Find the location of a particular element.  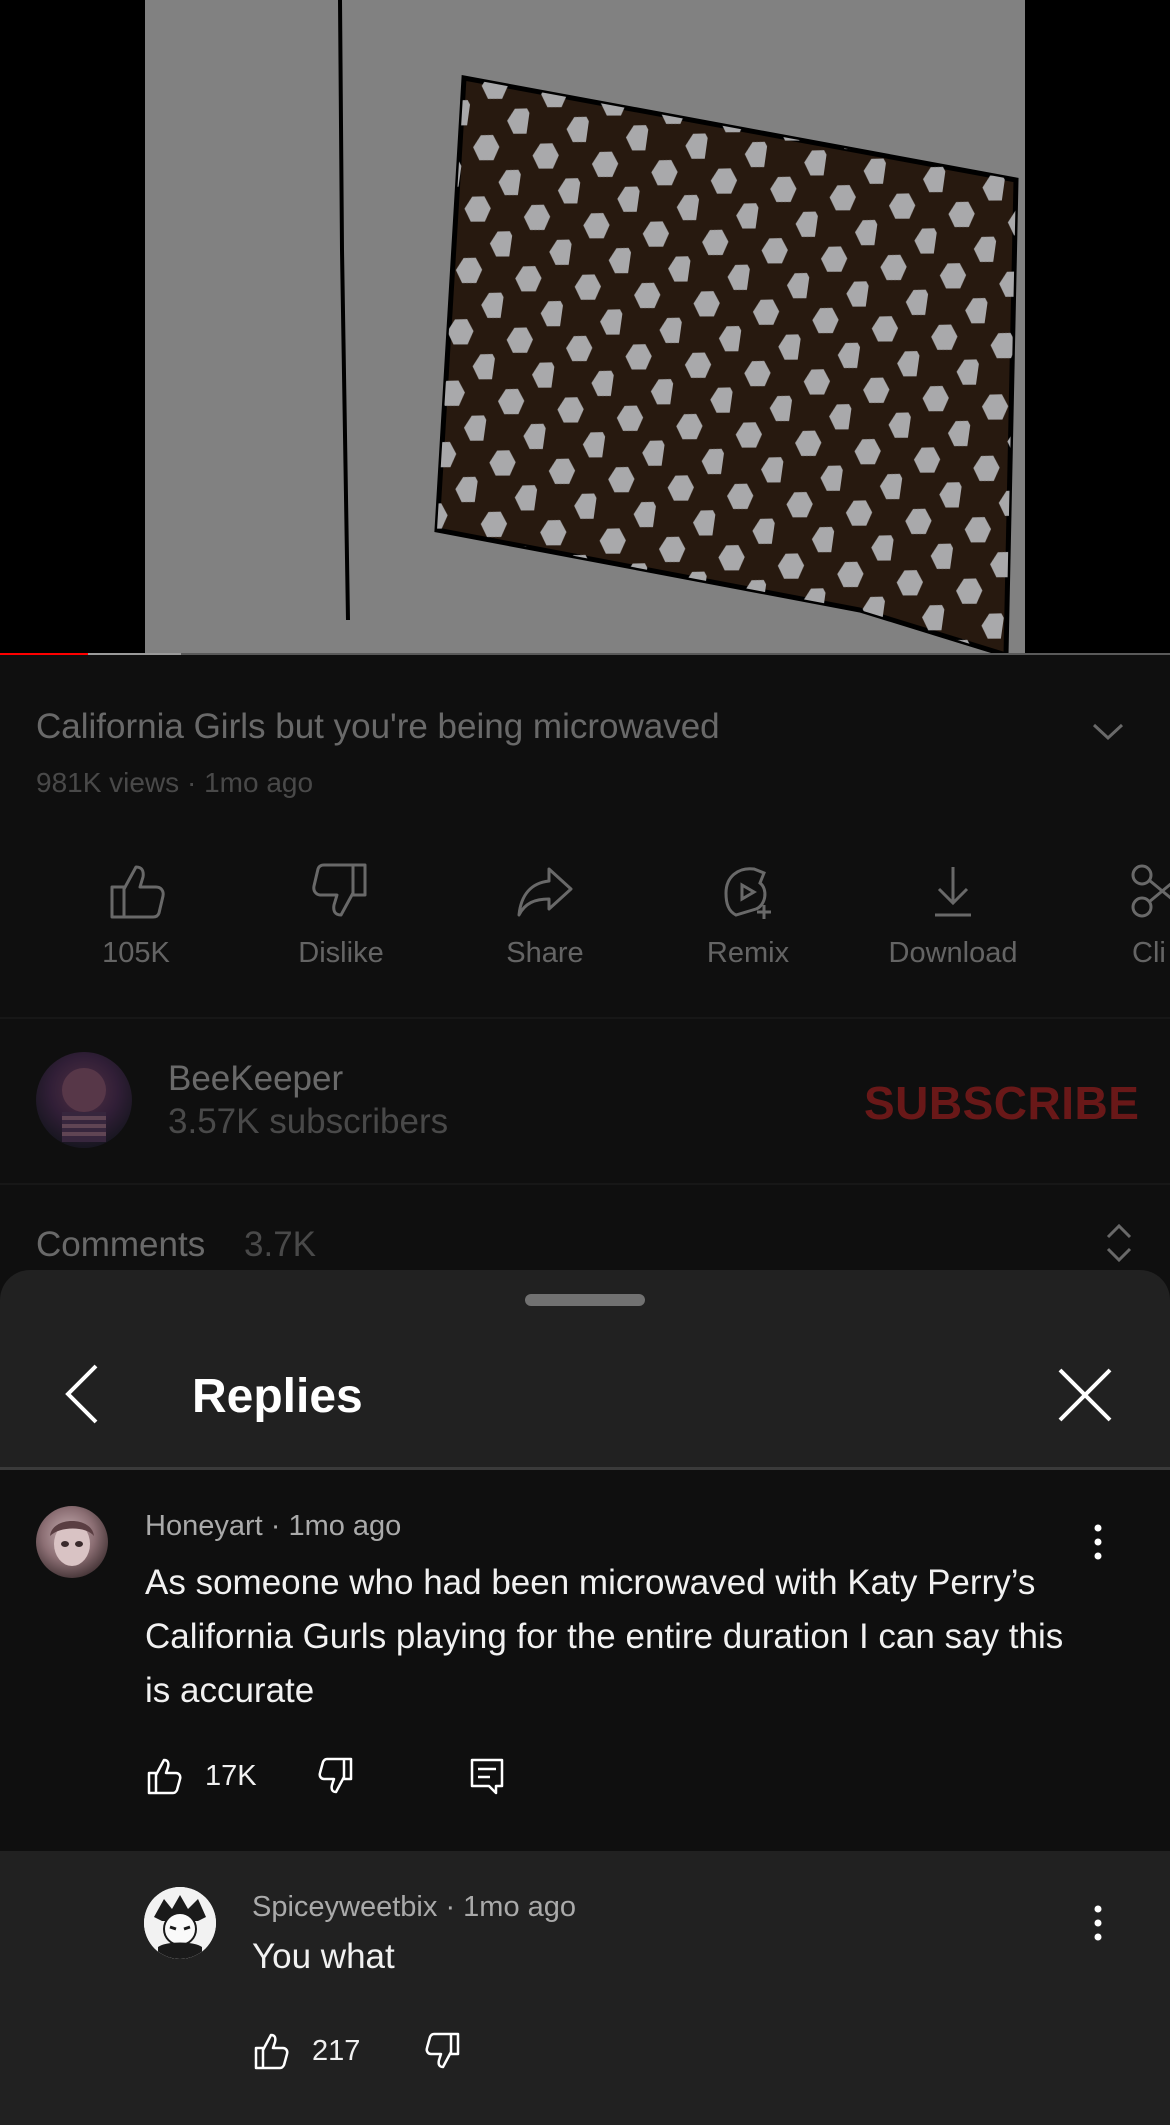

download-label: Download is located at coordinates (953, 953).